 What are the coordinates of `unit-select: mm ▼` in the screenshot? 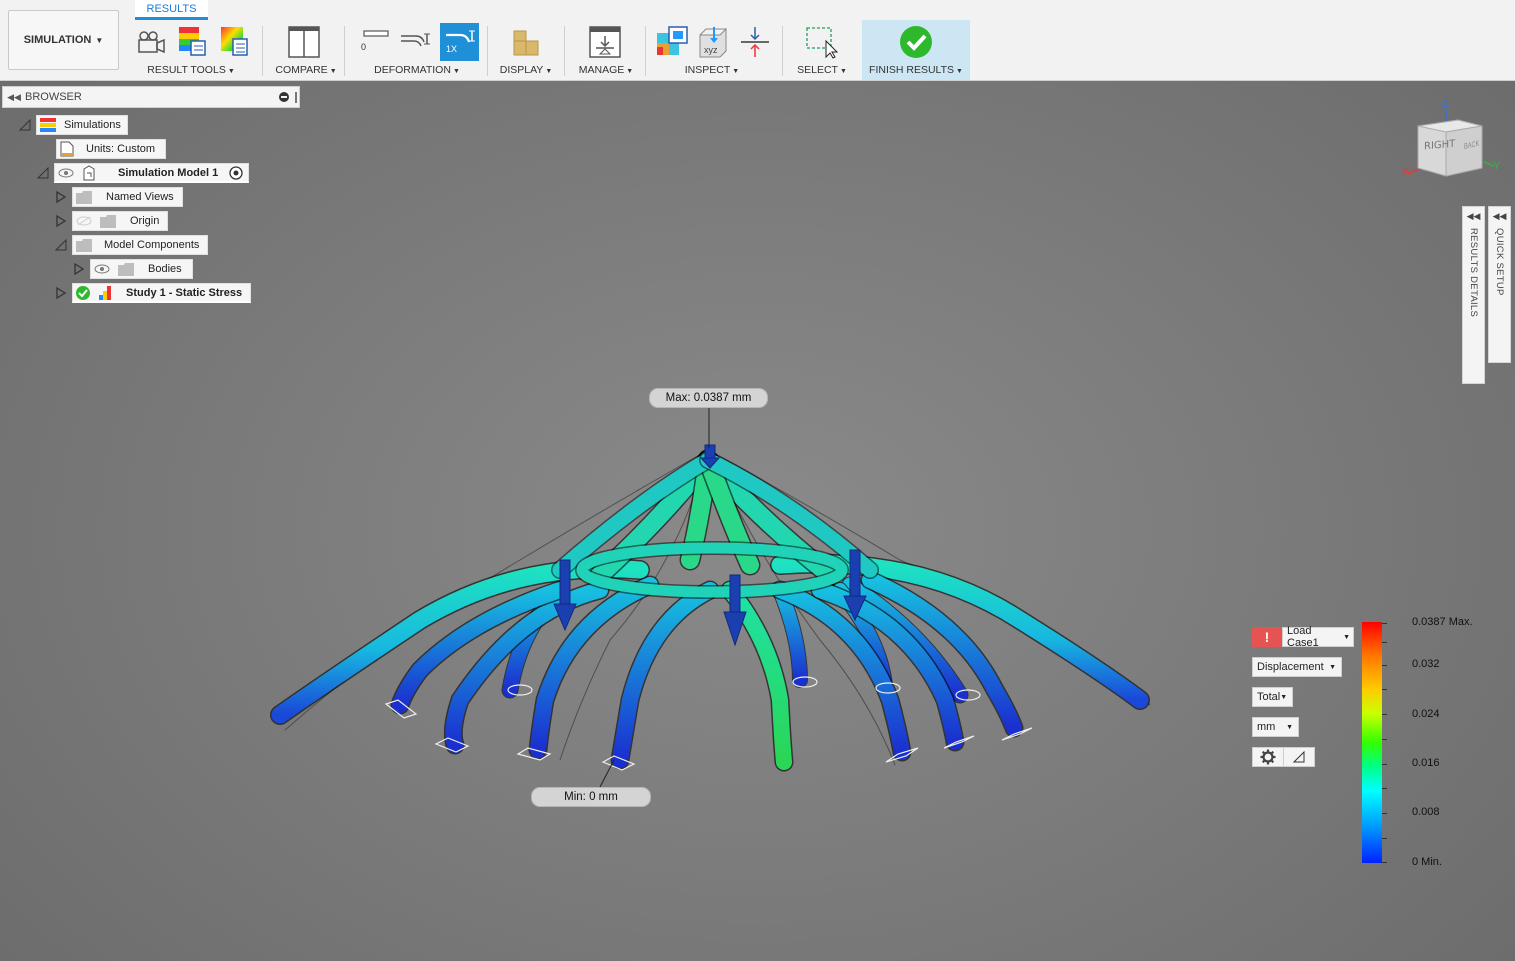 It's located at (1275, 727).